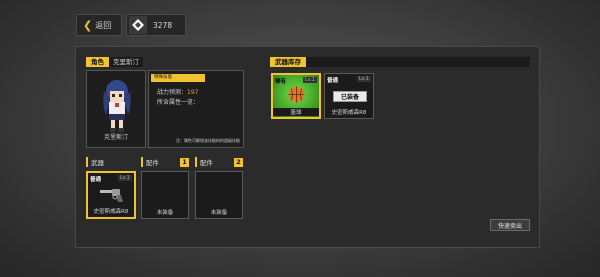  Describe the element at coordinates (110, 162) in the screenshot. I see `weapon-slot-label: 武器` at that location.